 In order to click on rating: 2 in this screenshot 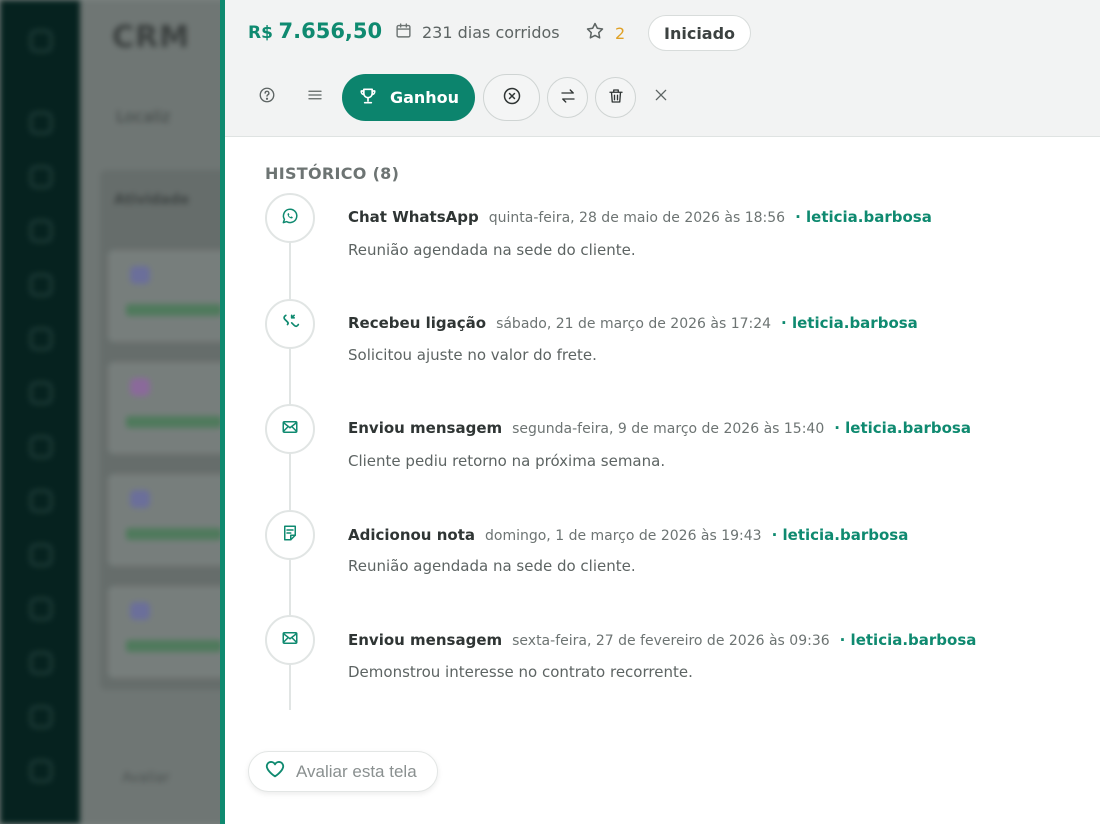, I will do `click(605, 33)`.